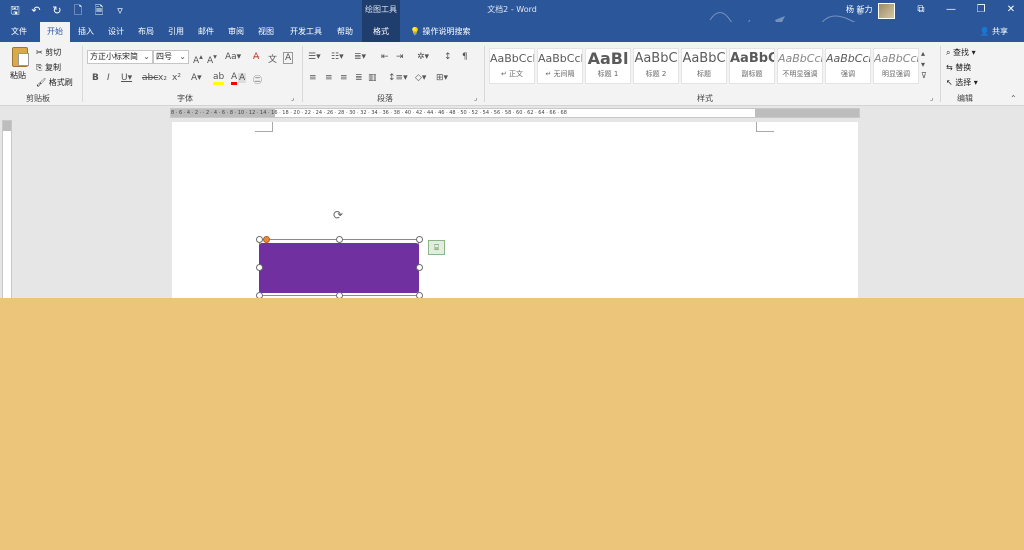 This screenshot has width=1024, height=550. I want to click on clipboard-group-label: 剪贴板, so click(38, 98).